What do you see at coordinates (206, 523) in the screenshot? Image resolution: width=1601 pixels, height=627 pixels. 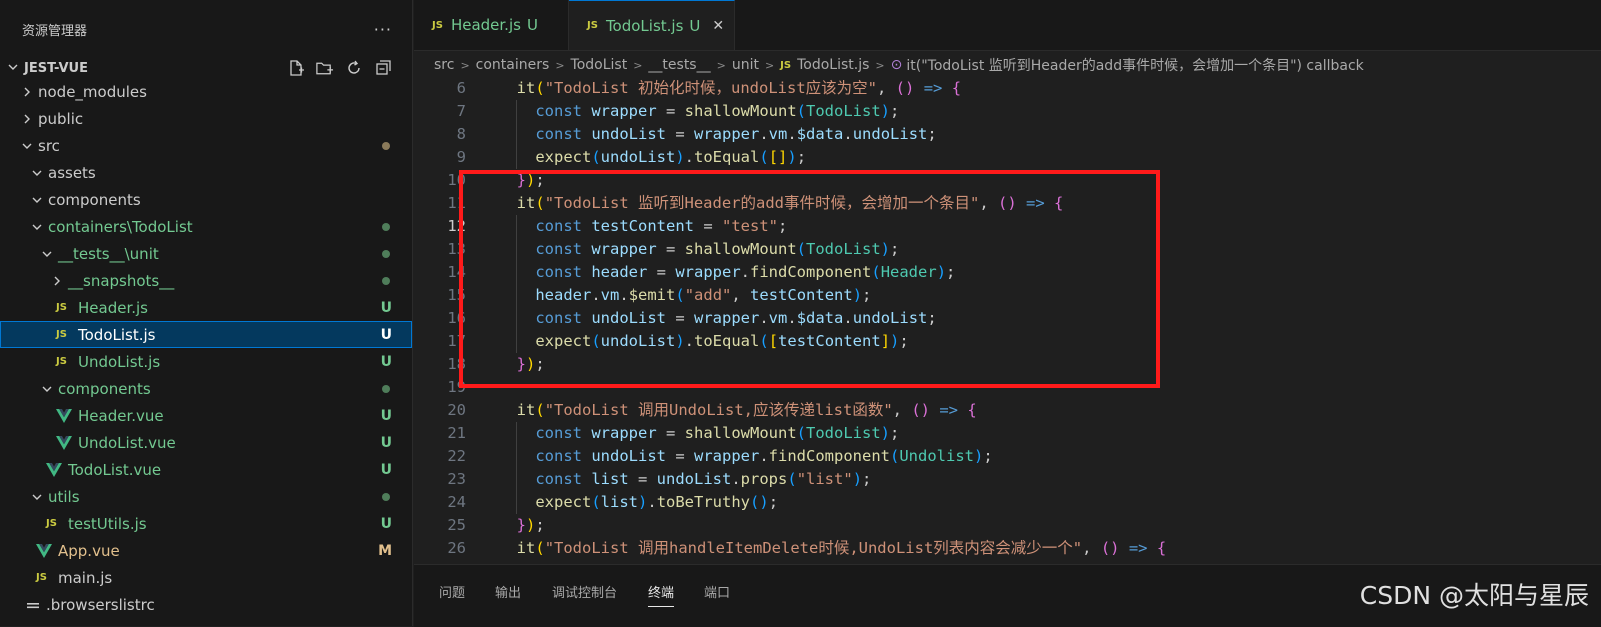 I see `tree-item: JS testUtils.js U` at bounding box center [206, 523].